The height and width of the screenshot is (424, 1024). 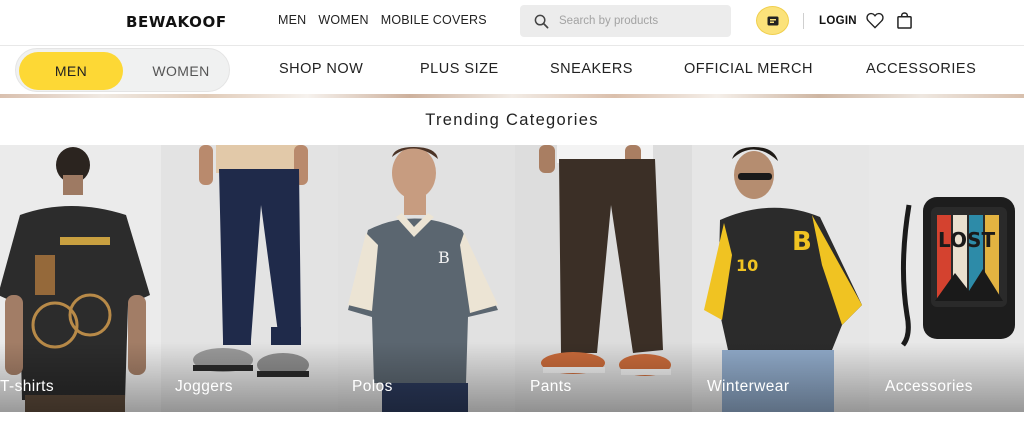 What do you see at coordinates (966, 240) in the screenshot?
I see `svg-text: LOST` at bounding box center [966, 240].